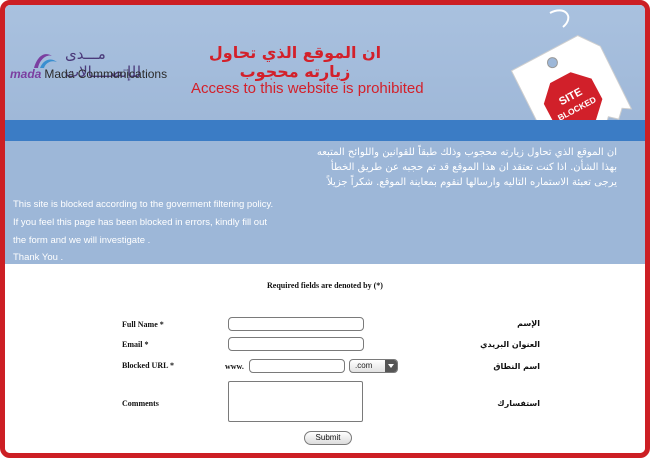 The height and width of the screenshot is (458, 650). I want to click on email-input, so click(296, 344).